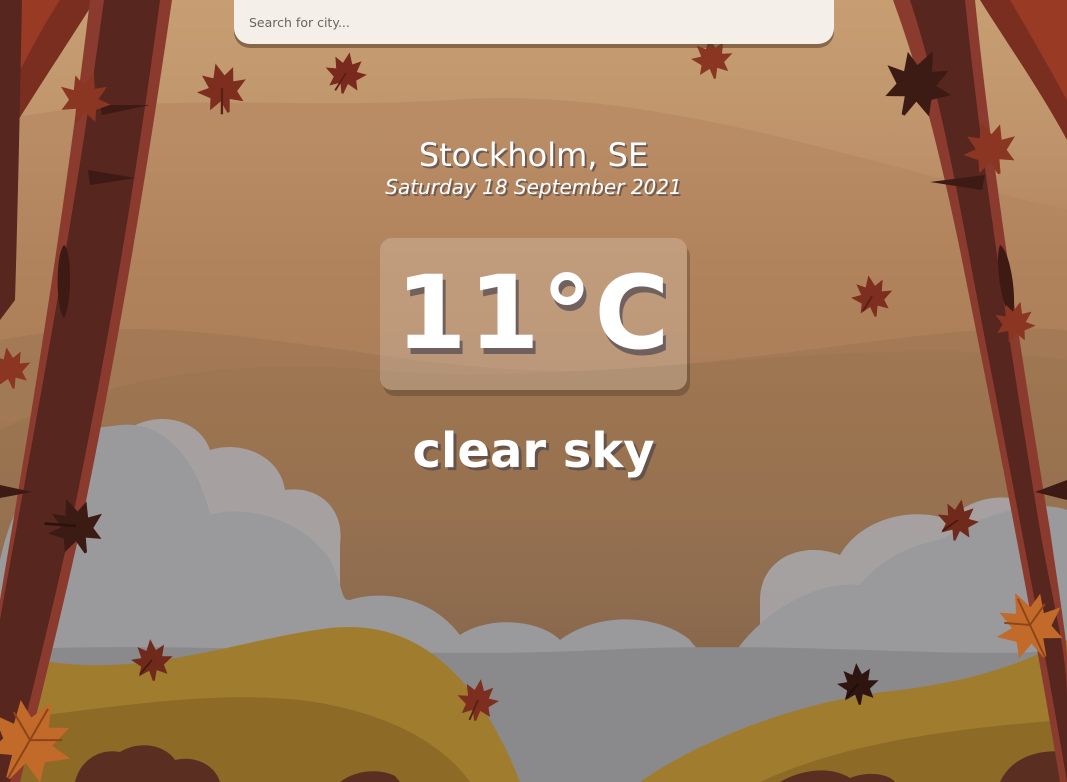 The image size is (1067, 782). I want to click on temperature-value: 11°C, so click(533, 313).